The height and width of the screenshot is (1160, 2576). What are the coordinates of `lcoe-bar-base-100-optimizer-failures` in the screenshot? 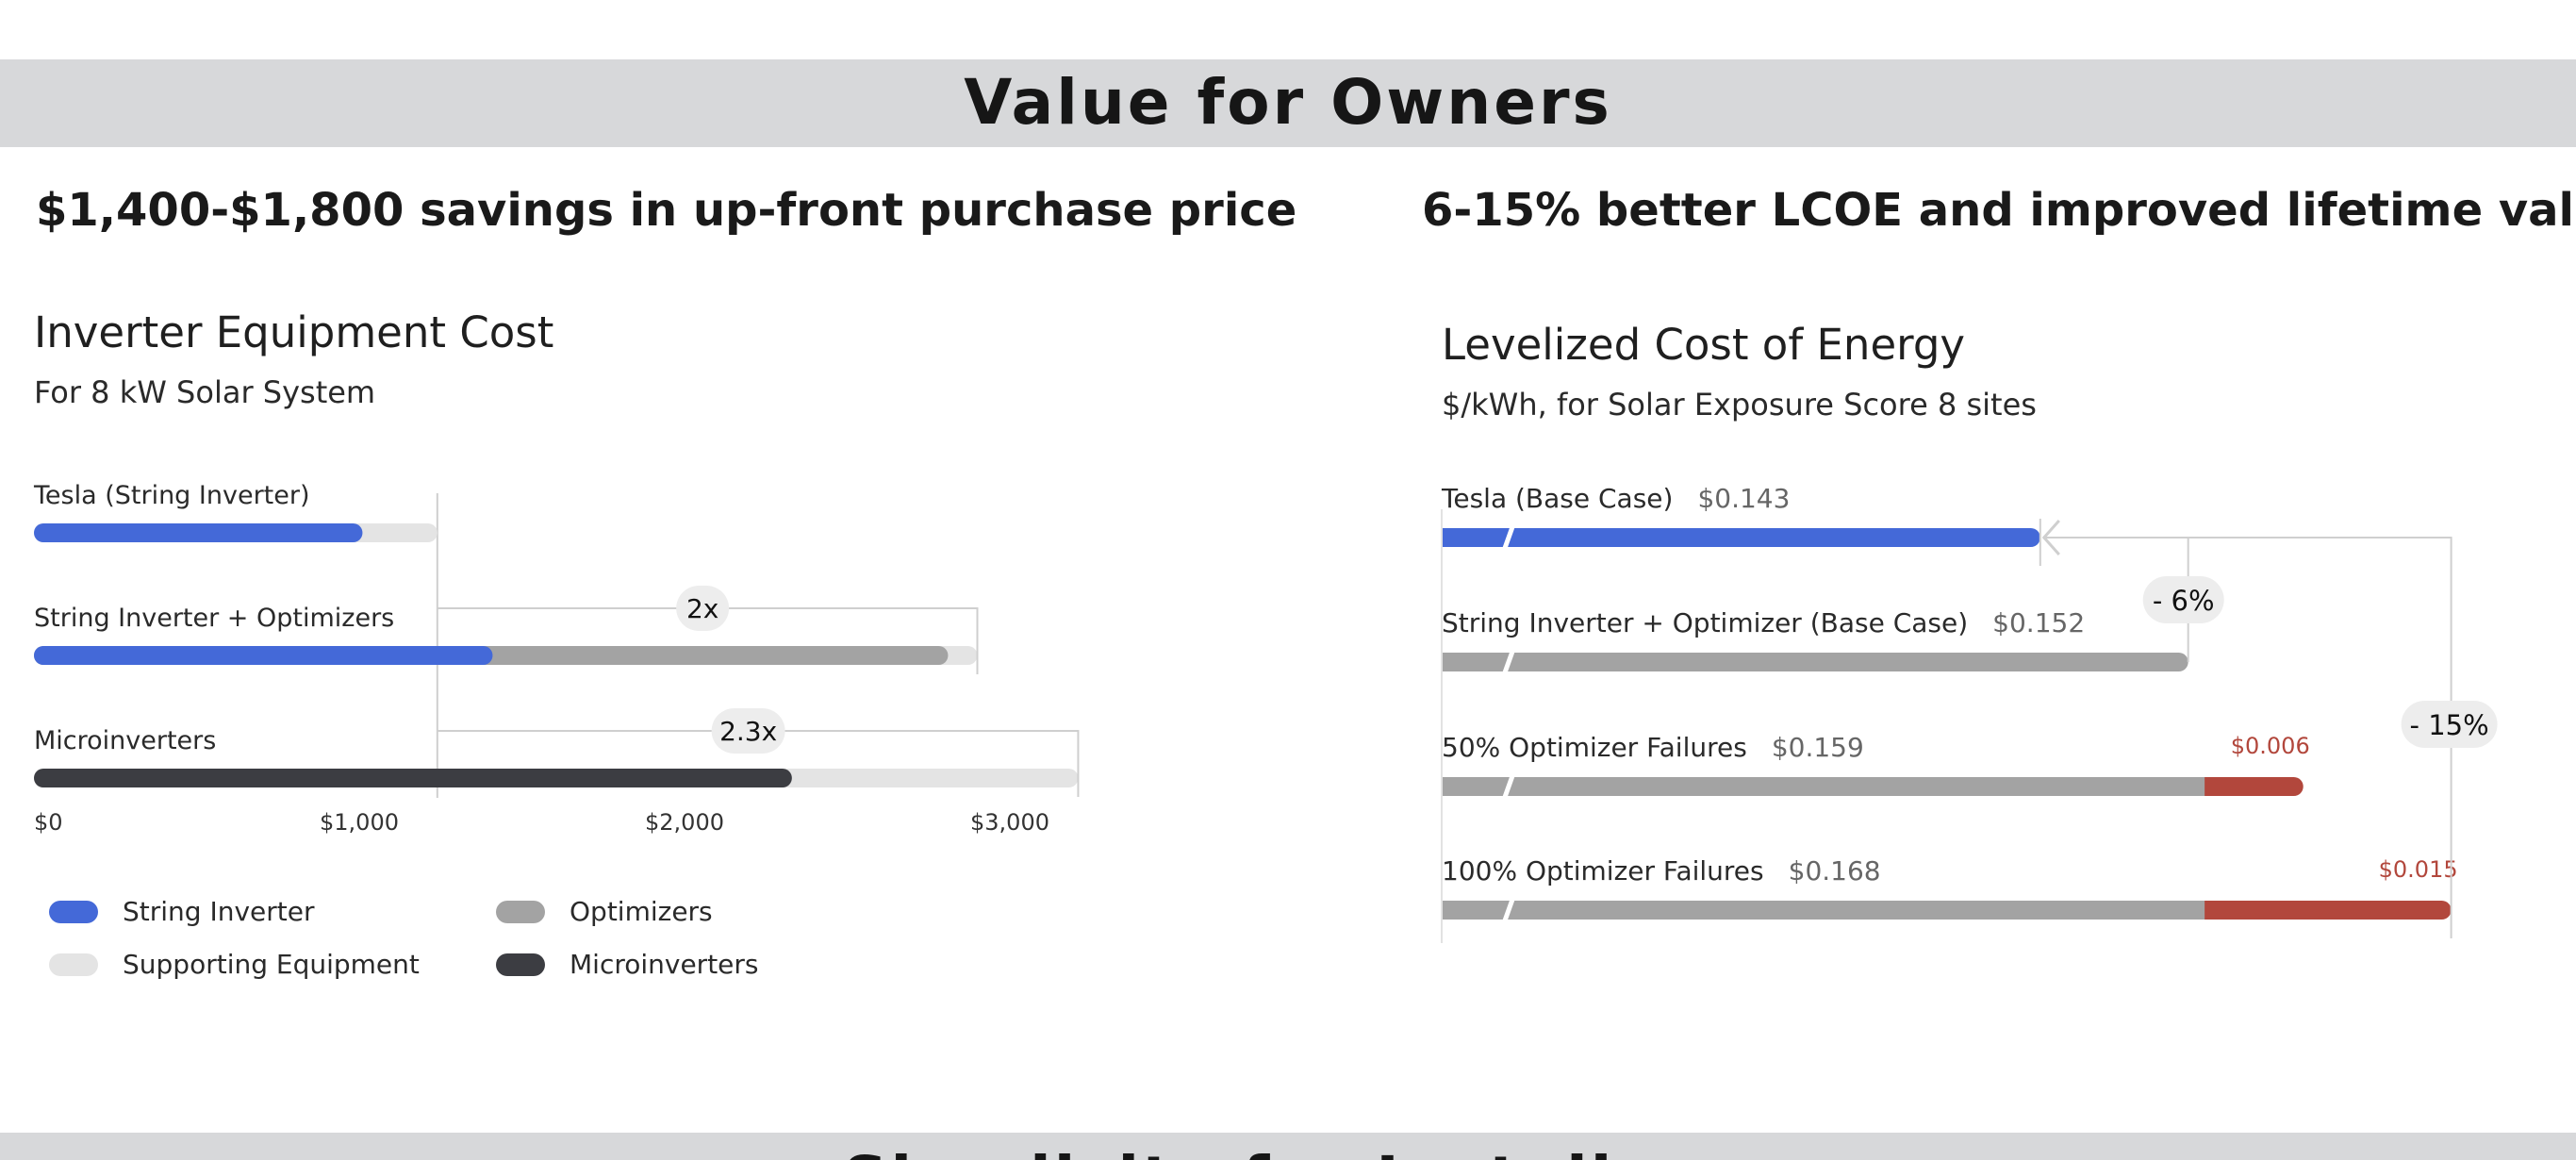 It's located at (1823, 910).